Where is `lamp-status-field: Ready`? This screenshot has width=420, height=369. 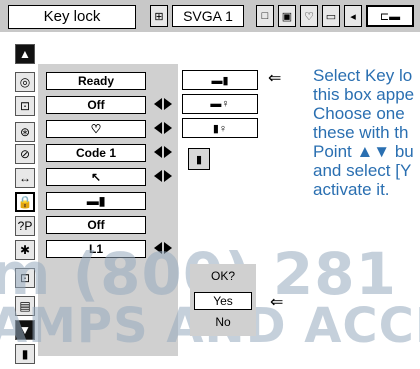
lamp-status-field: Ready is located at coordinates (96, 81).